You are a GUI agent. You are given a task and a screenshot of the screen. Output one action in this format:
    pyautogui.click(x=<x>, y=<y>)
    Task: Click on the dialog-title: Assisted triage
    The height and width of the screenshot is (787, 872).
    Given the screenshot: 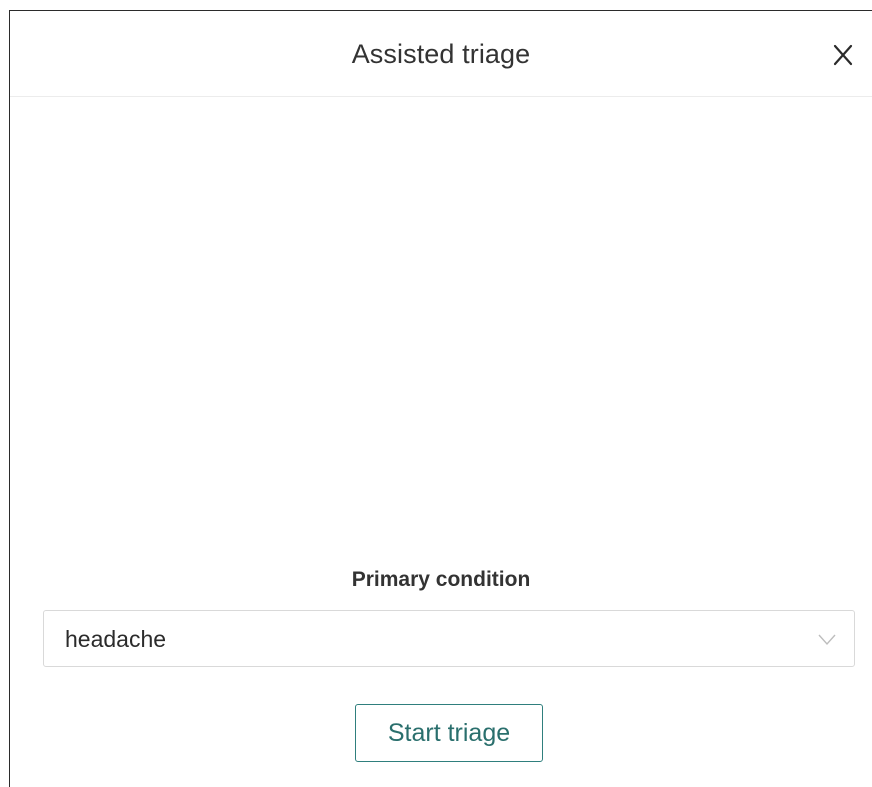 What is the action you would take?
    pyautogui.click(x=441, y=54)
    